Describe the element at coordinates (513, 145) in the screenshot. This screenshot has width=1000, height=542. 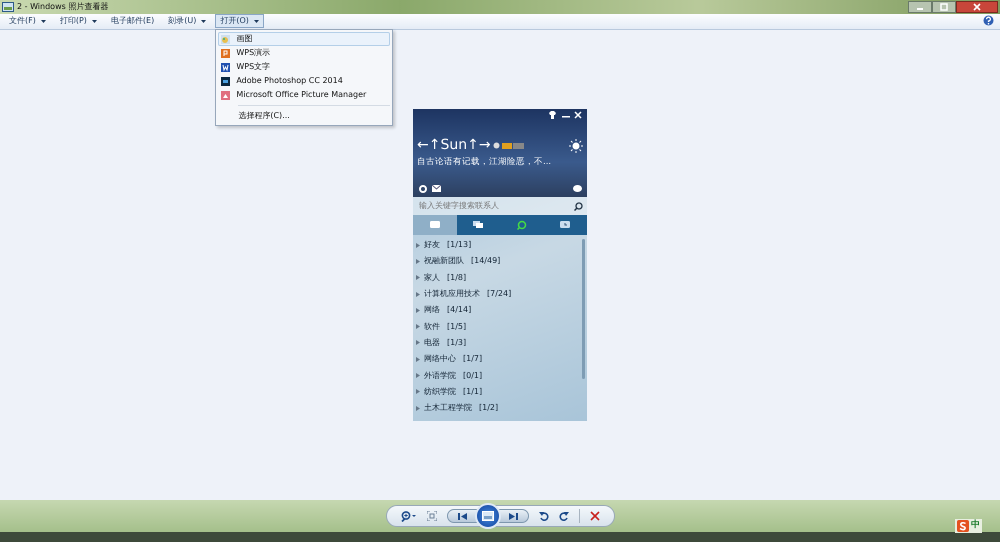
I see `level-badge-icon` at that location.